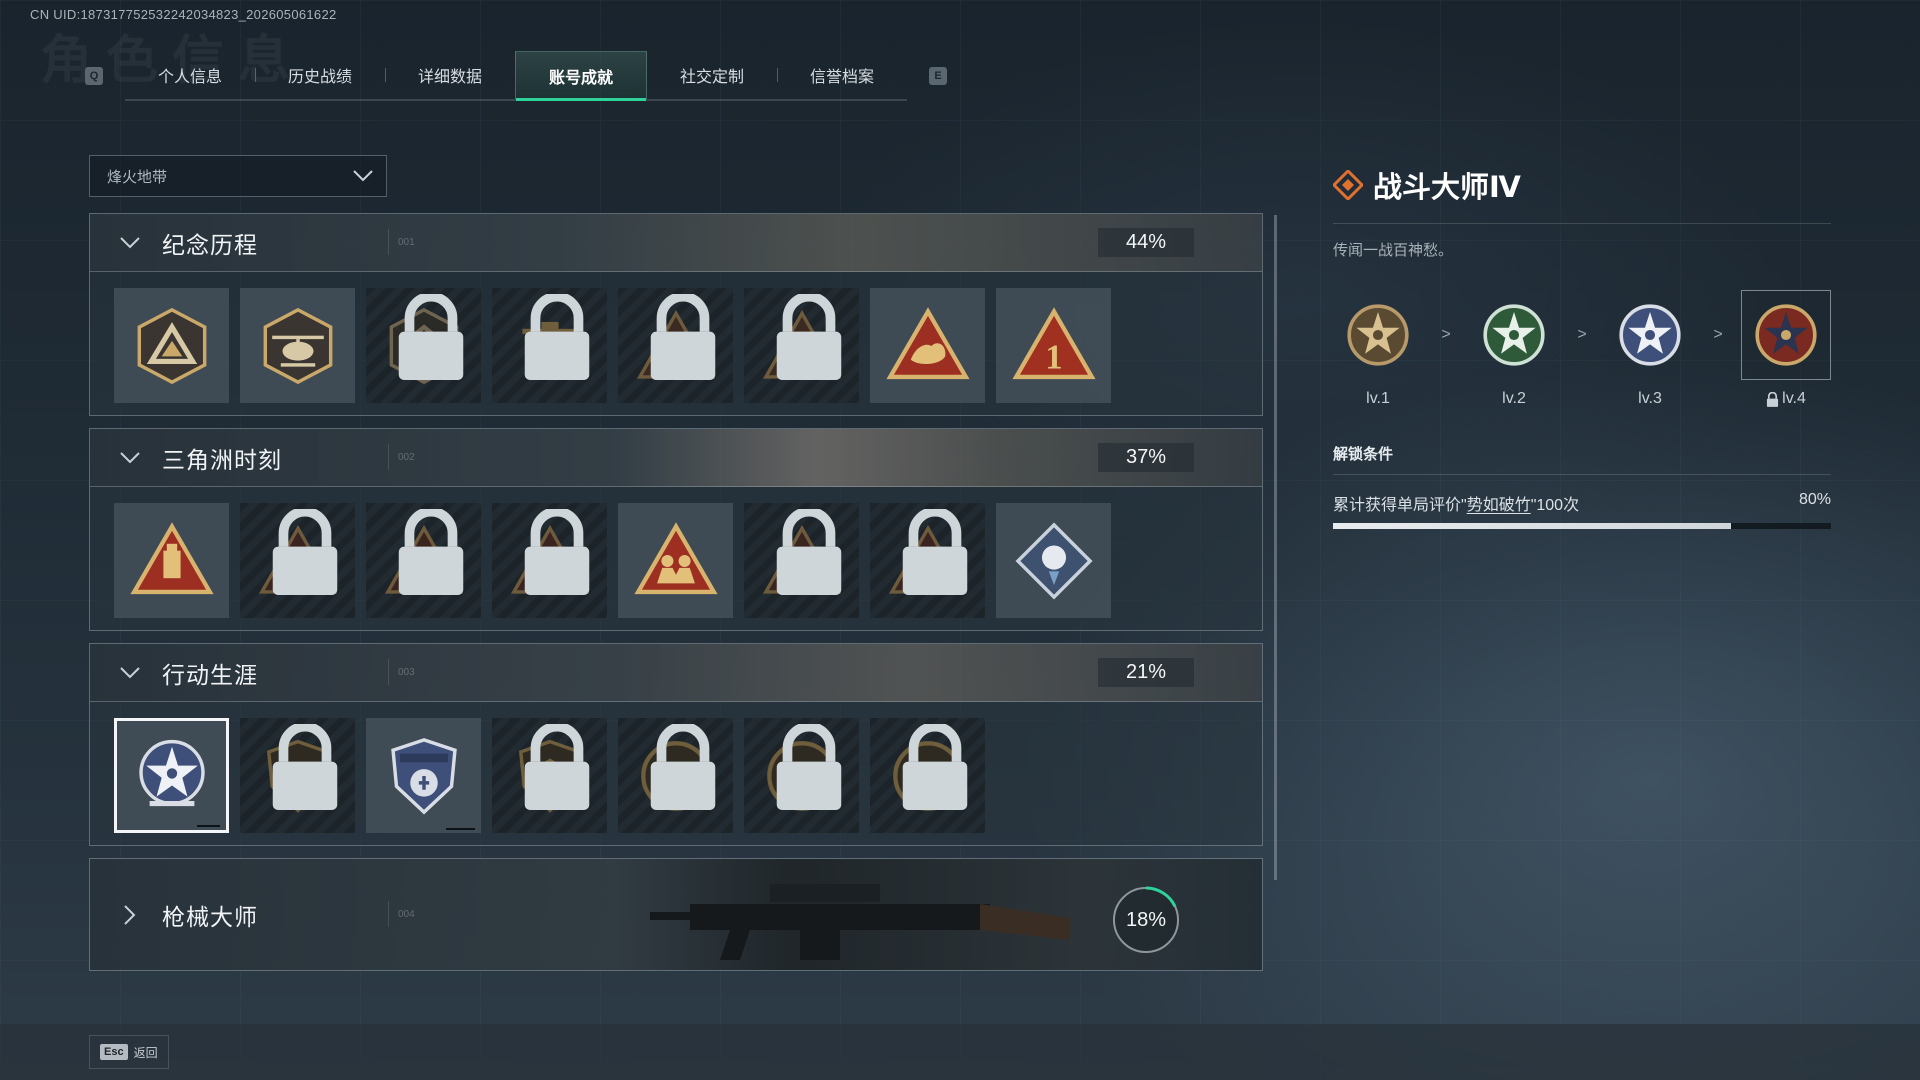  I want to click on section-title: 枪械大师, so click(210, 916).